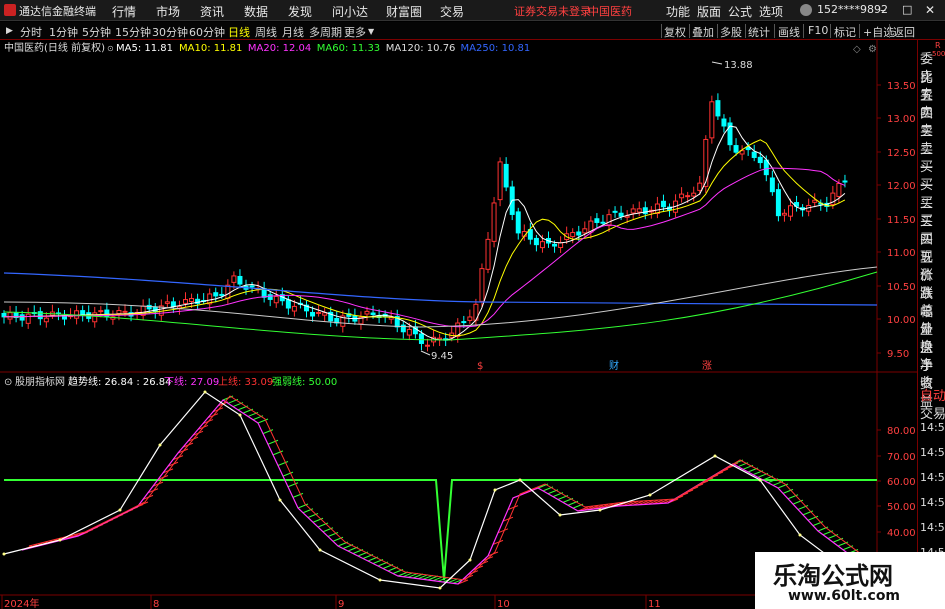 The image size is (945, 609). What do you see at coordinates (404, 11) in the screenshot?
I see `menu-caifuquan: 财富圈` at bounding box center [404, 11].